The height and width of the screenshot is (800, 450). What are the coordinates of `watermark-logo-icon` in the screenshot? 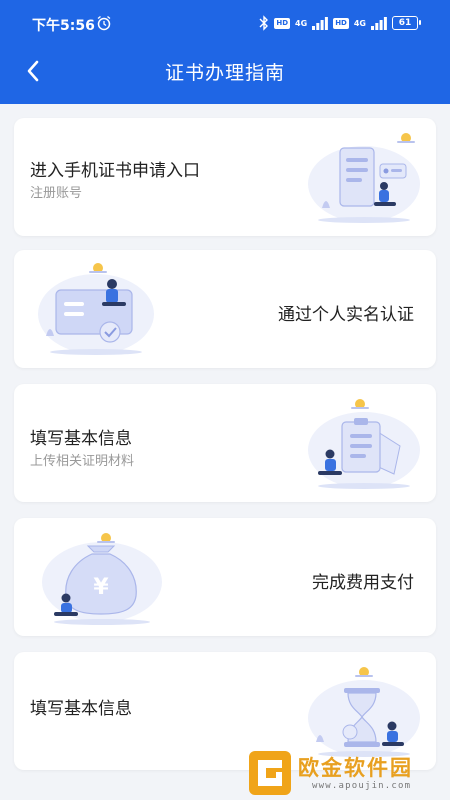 It's located at (270, 773).